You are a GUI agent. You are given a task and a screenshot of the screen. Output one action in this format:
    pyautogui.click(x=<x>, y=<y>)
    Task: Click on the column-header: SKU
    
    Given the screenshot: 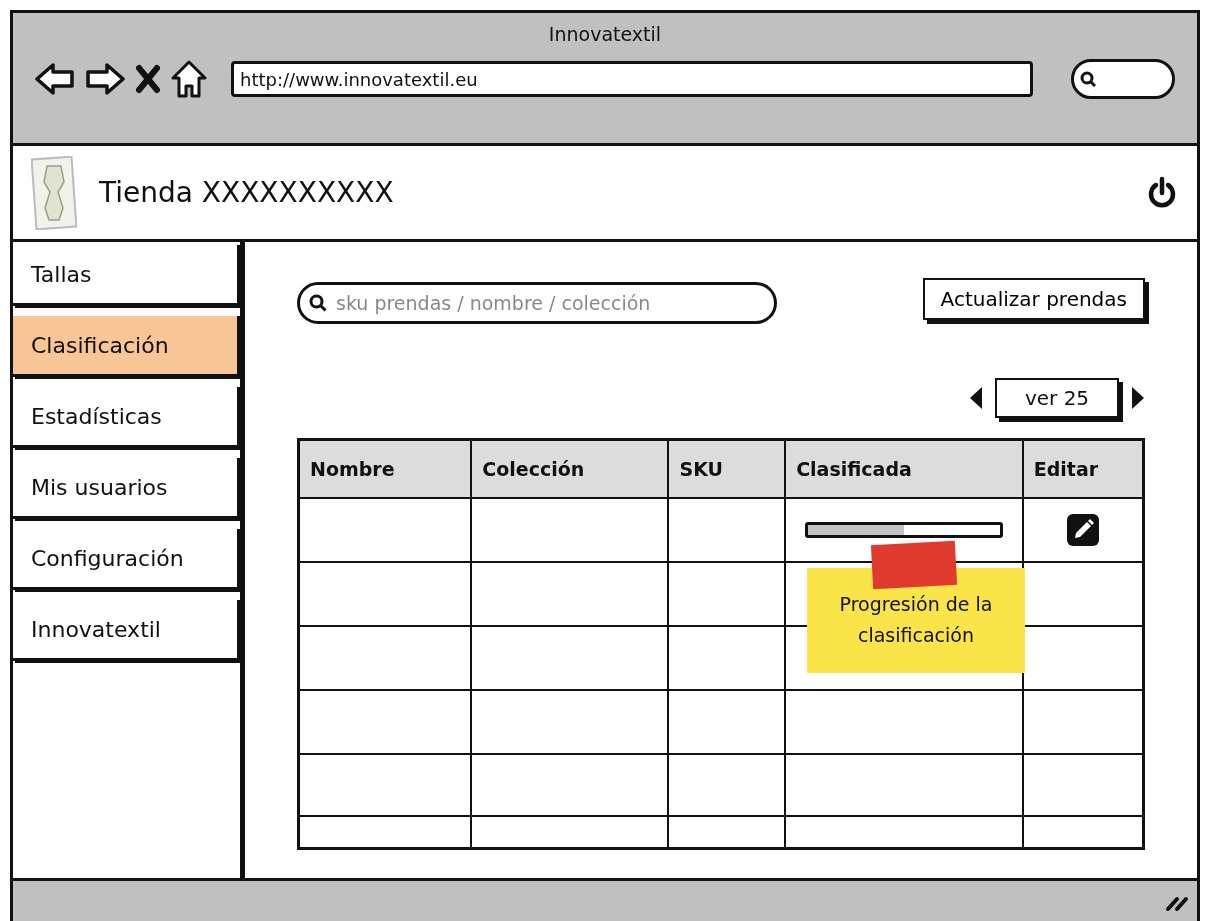 What is the action you would take?
    pyautogui.click(x=727, y=468)
    